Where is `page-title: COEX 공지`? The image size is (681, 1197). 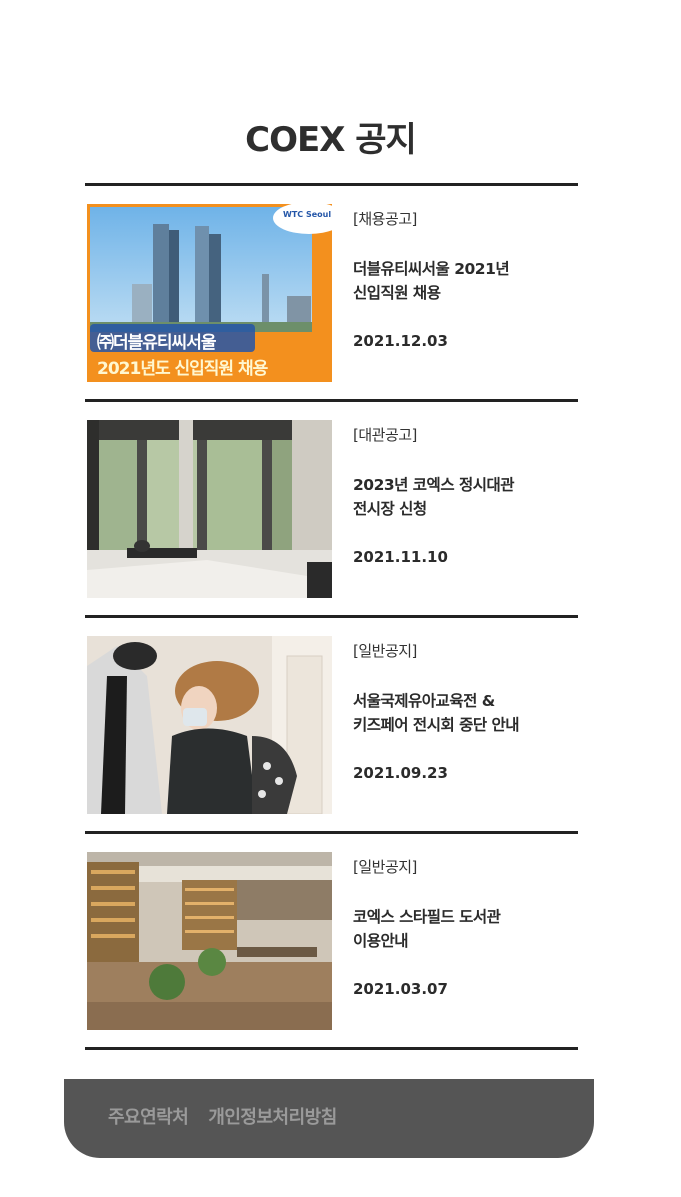
page-title: COEX 공지 is located at coordinates (331, 140).